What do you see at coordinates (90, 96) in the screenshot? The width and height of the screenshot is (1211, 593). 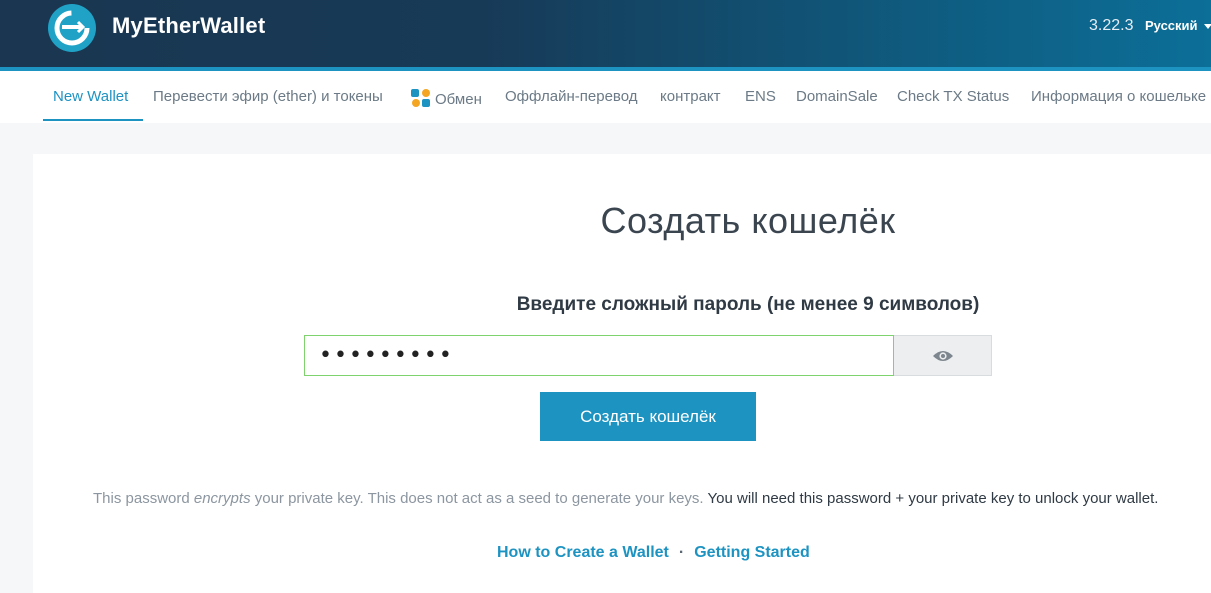 I see `nav-item-new-wallet: New Wallet` at bounding box center [90, 96].